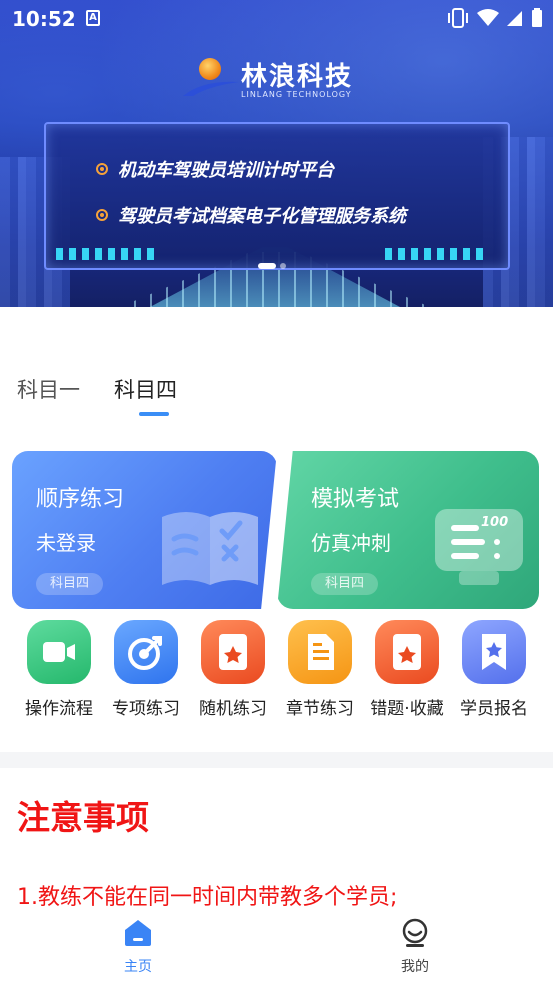 The height and width of the screenshot is (983, 553). I want to click on grid-item-random-practice: 随机练习, so click(233, 669).